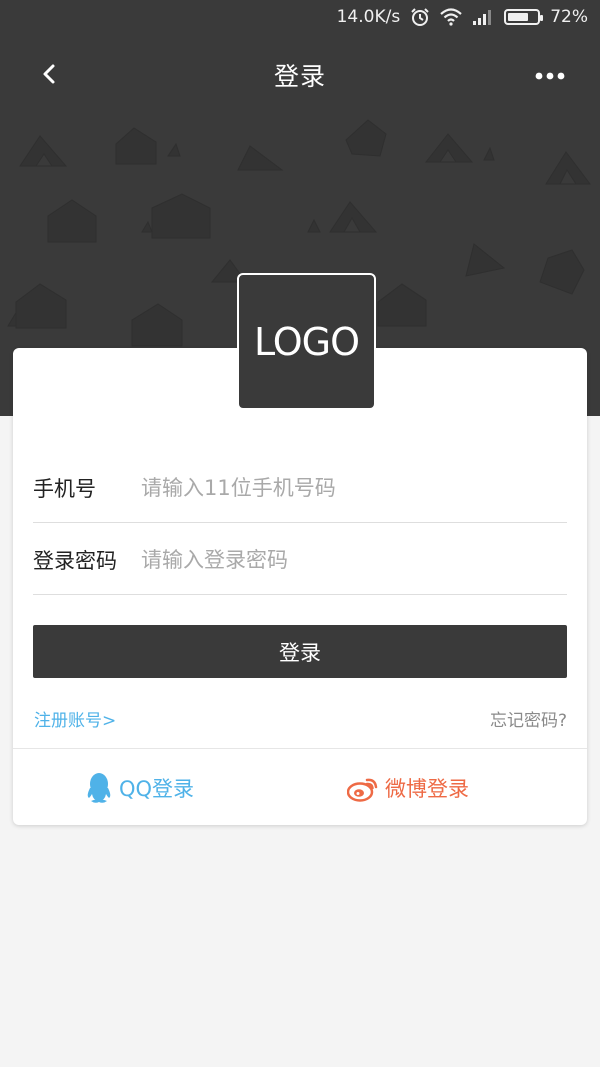 The height and width of the screenshot is (1067, 600). Describe the element at coordinates (75, 560) in the screenshot. I see `password-label: 登录密码` at that location.